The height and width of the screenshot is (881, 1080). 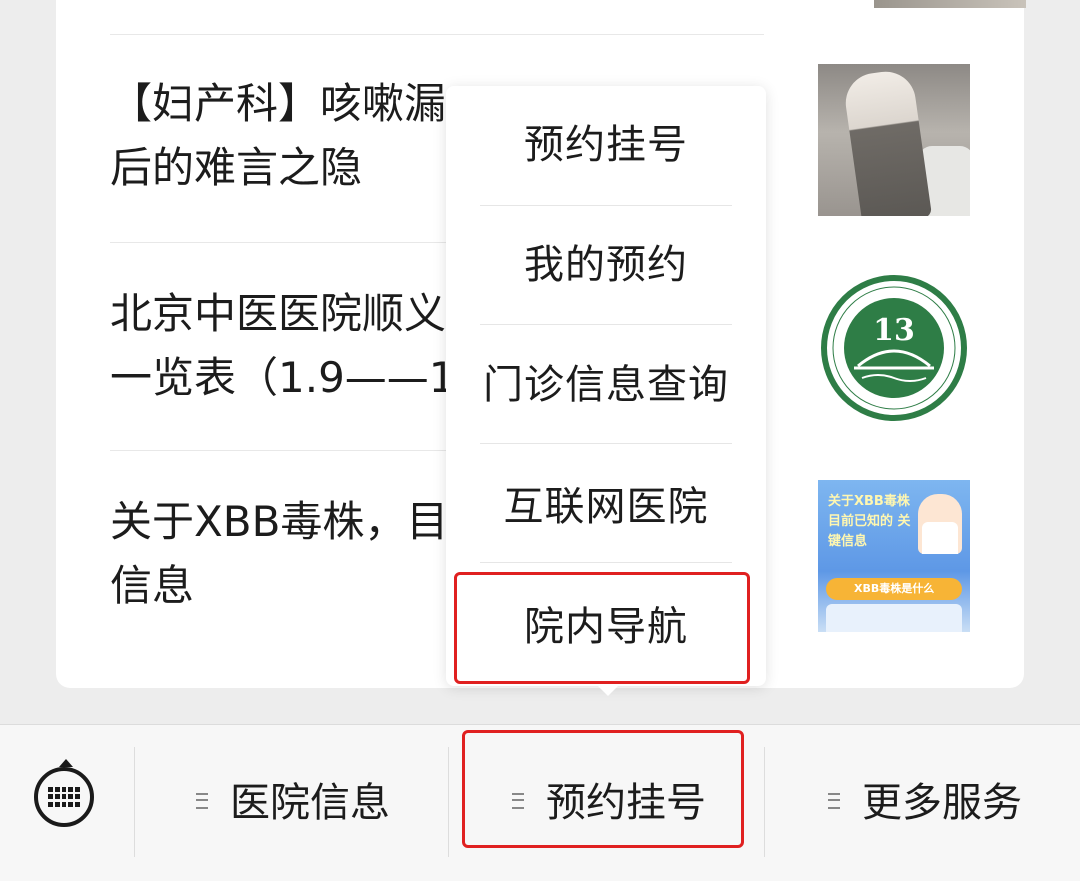 I want to click on poster-title: 关于XBB毒株 目前已知的 关键信息, so click(x=869, y=521).